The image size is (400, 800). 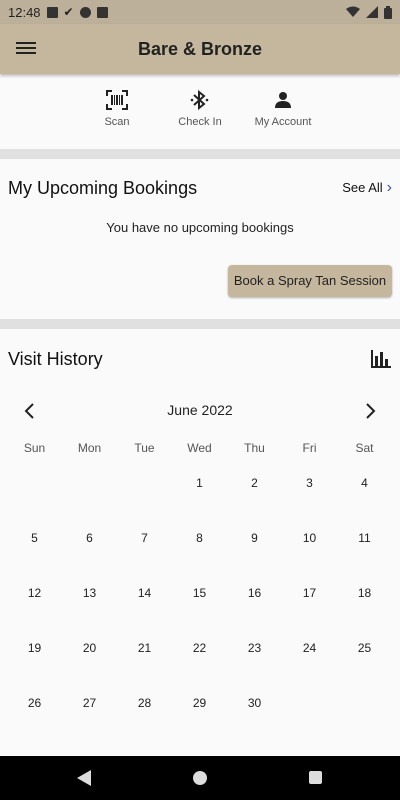 What do you see at coordinates (34, 648) in the screenshot?
I see `calendar-day: 19` at bounding box center [34, 648].